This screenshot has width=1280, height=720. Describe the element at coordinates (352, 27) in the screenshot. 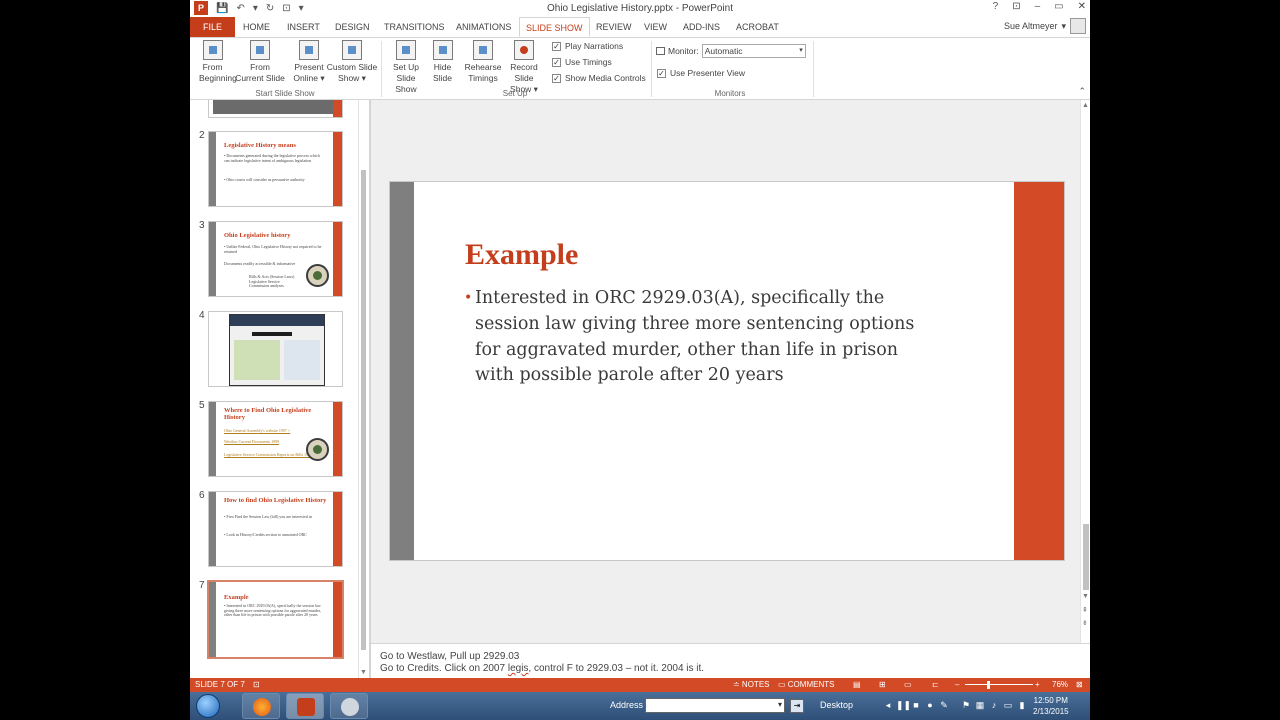

I see `tab-design: DESIGN` at that location.